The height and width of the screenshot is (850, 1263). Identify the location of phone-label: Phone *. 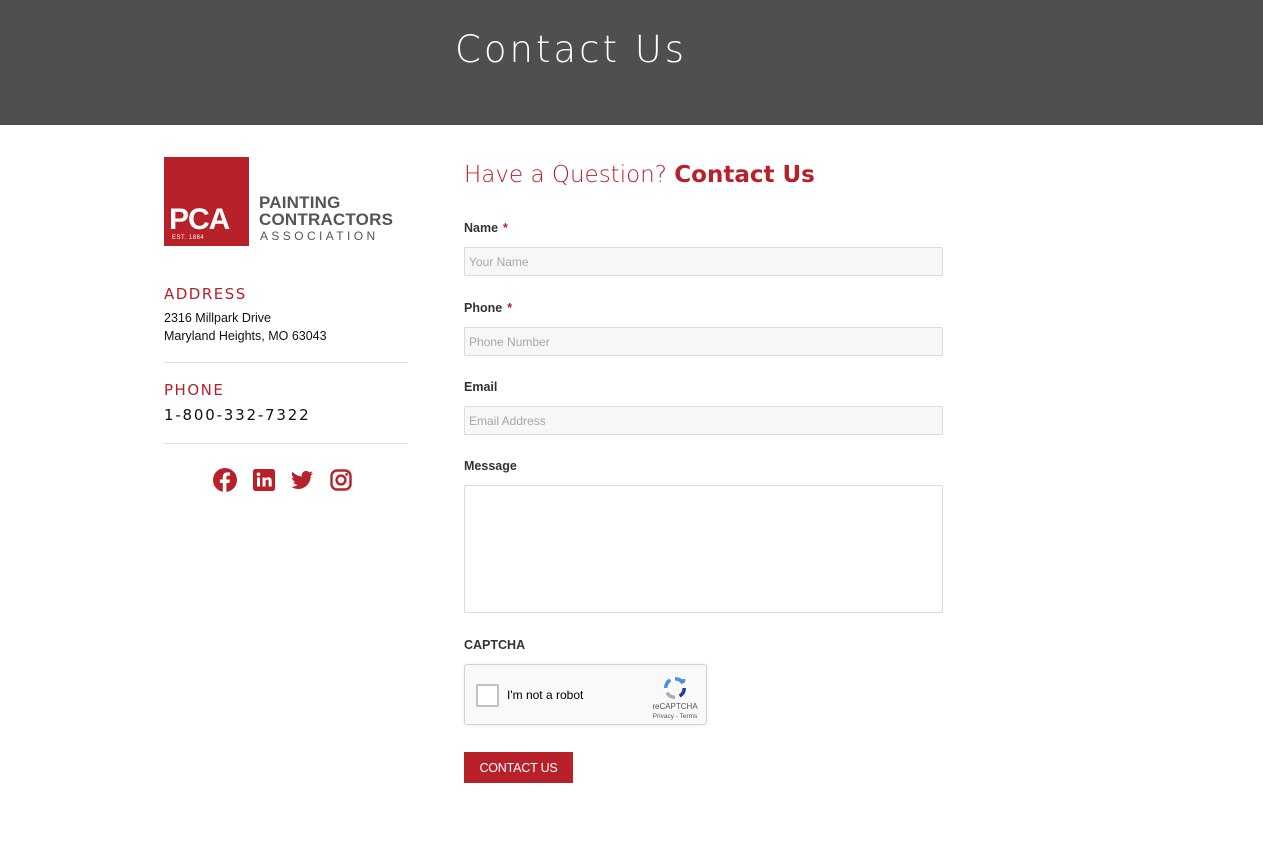
(488, 308).